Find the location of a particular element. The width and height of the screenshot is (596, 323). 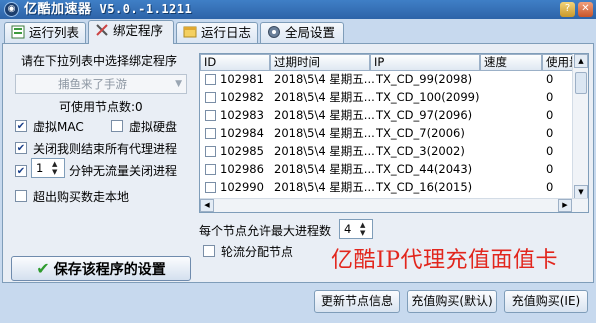

app-logo-icon: ◉ is located at coordinates (11, 9).